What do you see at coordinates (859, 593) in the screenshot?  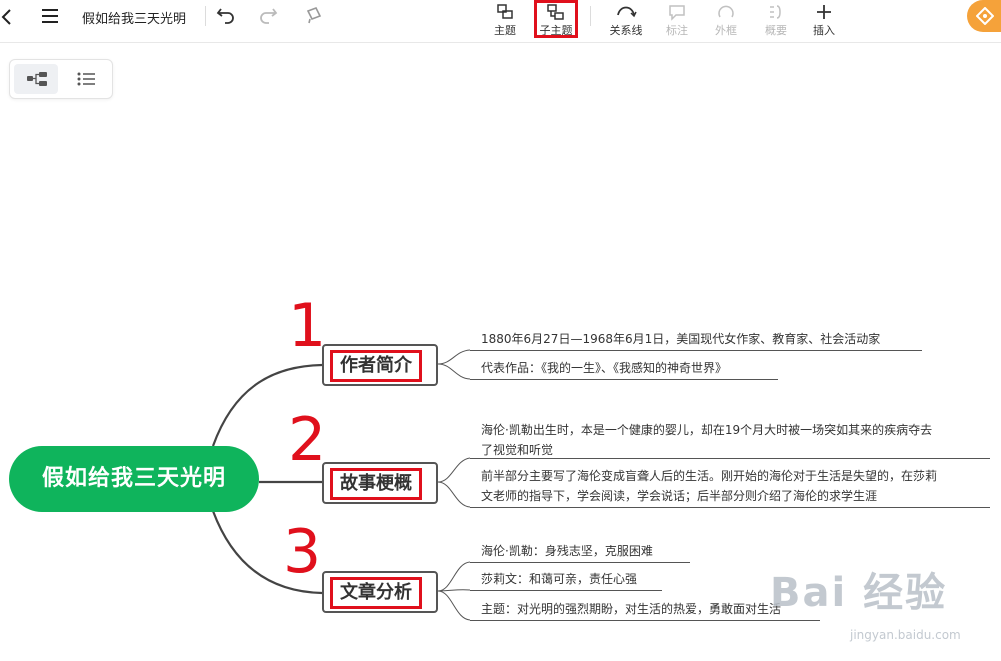 I see `watermark-text: Bai 经验` at bounding box center [859, 593].